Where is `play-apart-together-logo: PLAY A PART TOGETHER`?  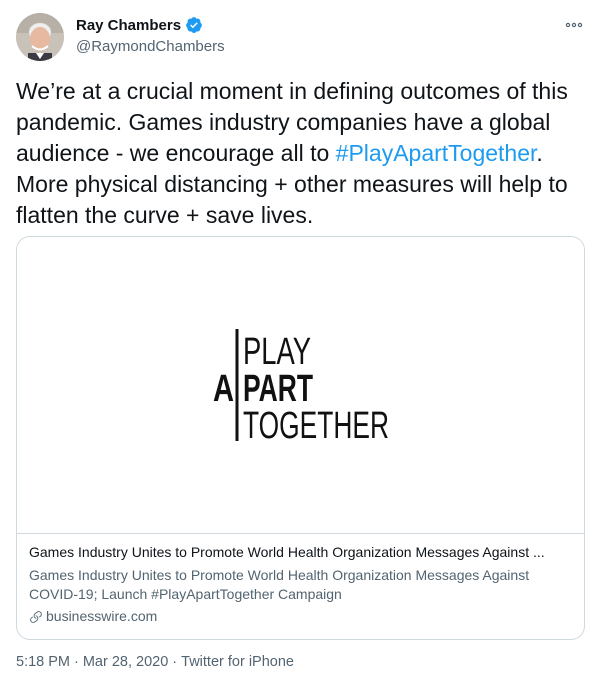
play-apart-together-logo: PLAY A PART TOGETHER is located at coordinates (301, 388).